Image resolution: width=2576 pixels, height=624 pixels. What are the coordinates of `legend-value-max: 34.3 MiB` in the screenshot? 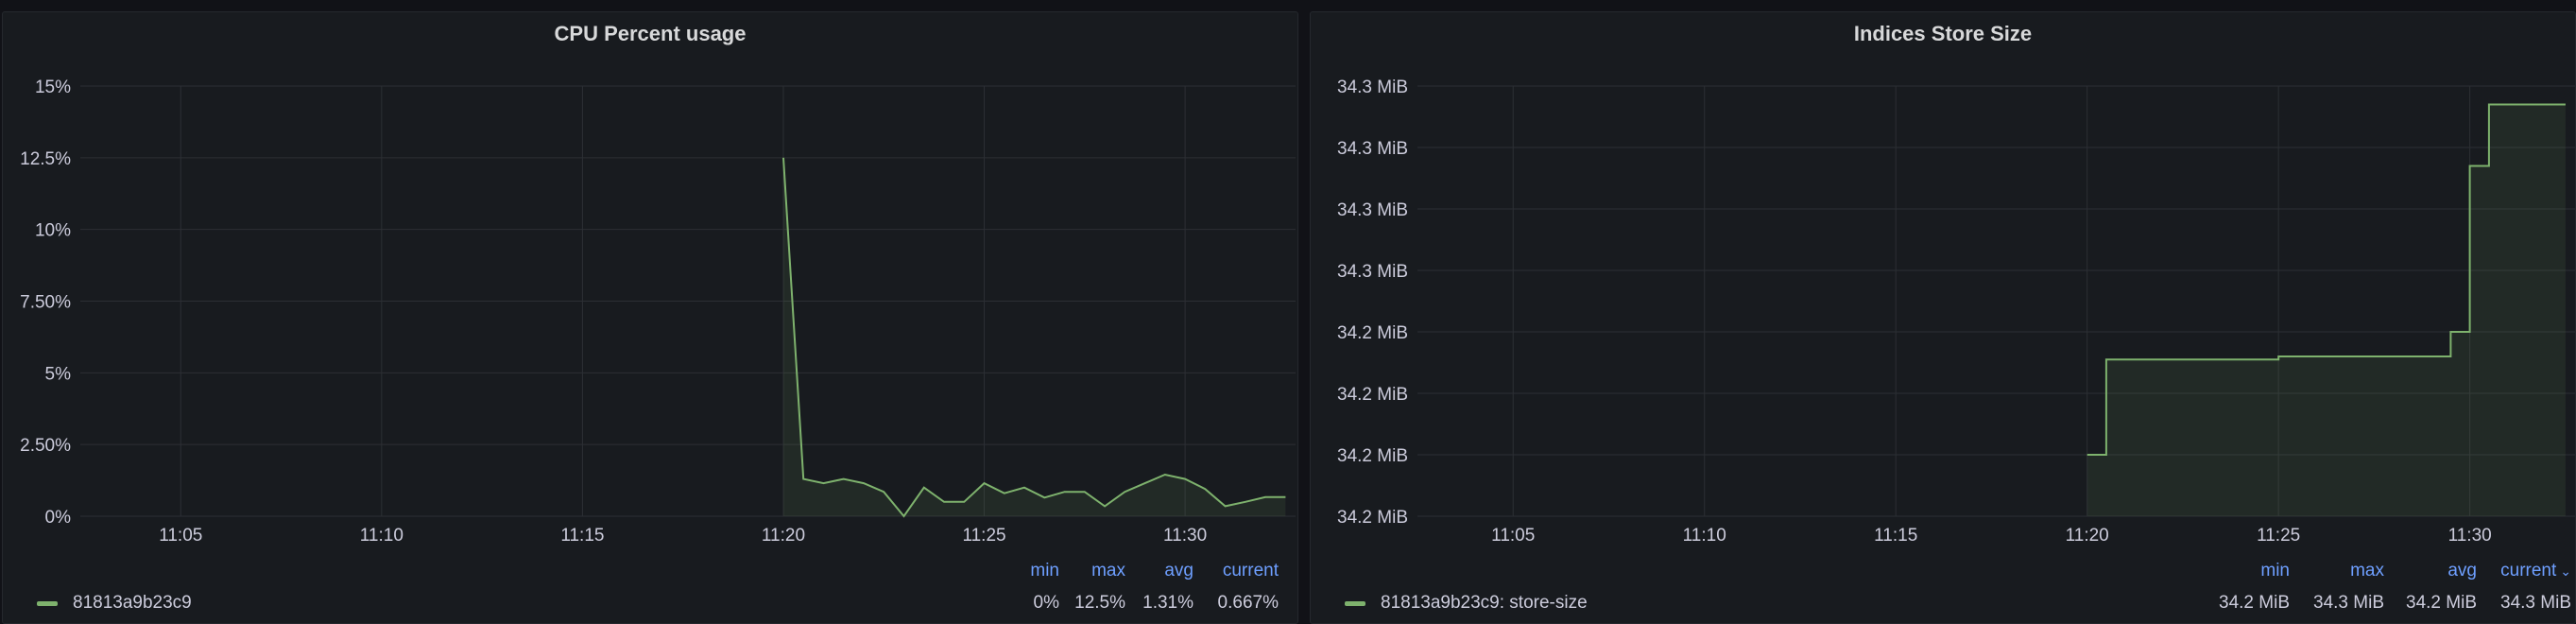 It's located at (2348, 603).